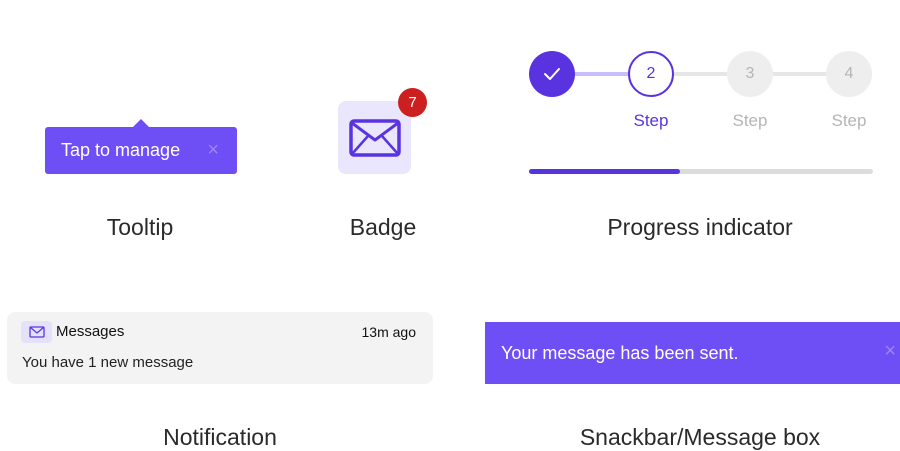  What do you see at coordinates (412, 102) in the screenshot?
I see `badge-count: 7` at bounding box center [412, 102].